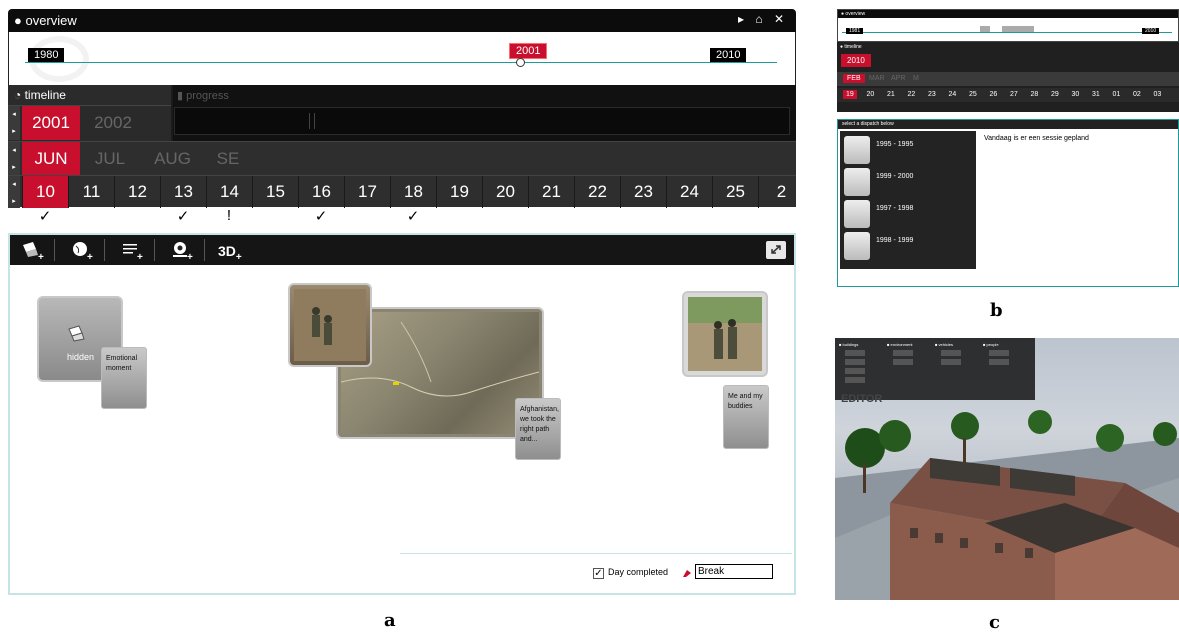 Image resolution: width=1179 pixels, height=635 pixels. What do you see at coordinates (110, 159) in the screenshot?
I see `month-item: JUL` at bounding box center [110, 159].